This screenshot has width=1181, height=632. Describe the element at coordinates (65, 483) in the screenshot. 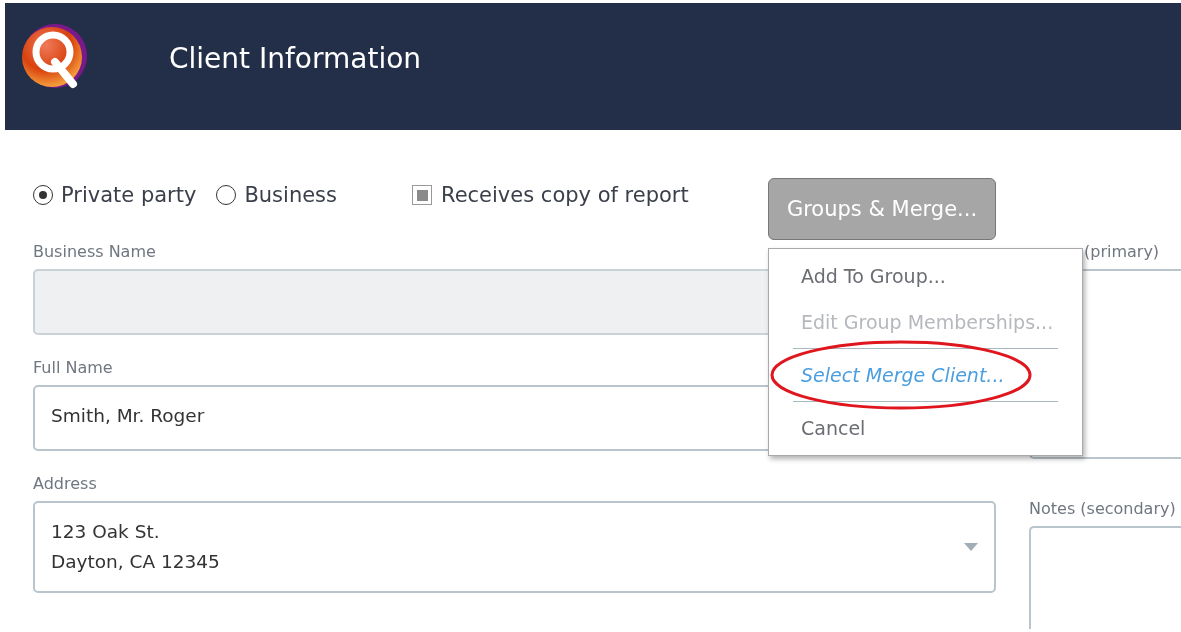

I see `field-label: Address` at that location.